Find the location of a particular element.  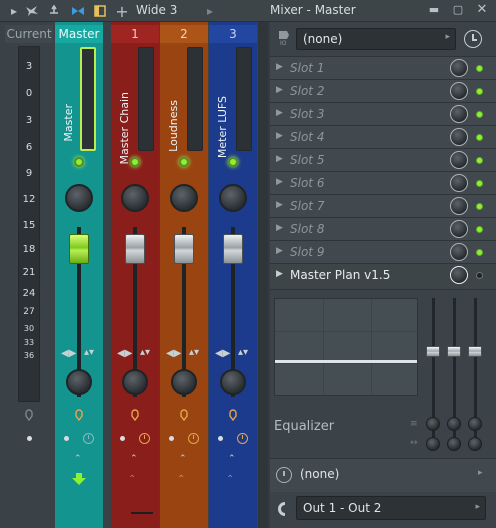

fx-slot-1: ▶ Slot 1 is located at coordinates (383, 67).